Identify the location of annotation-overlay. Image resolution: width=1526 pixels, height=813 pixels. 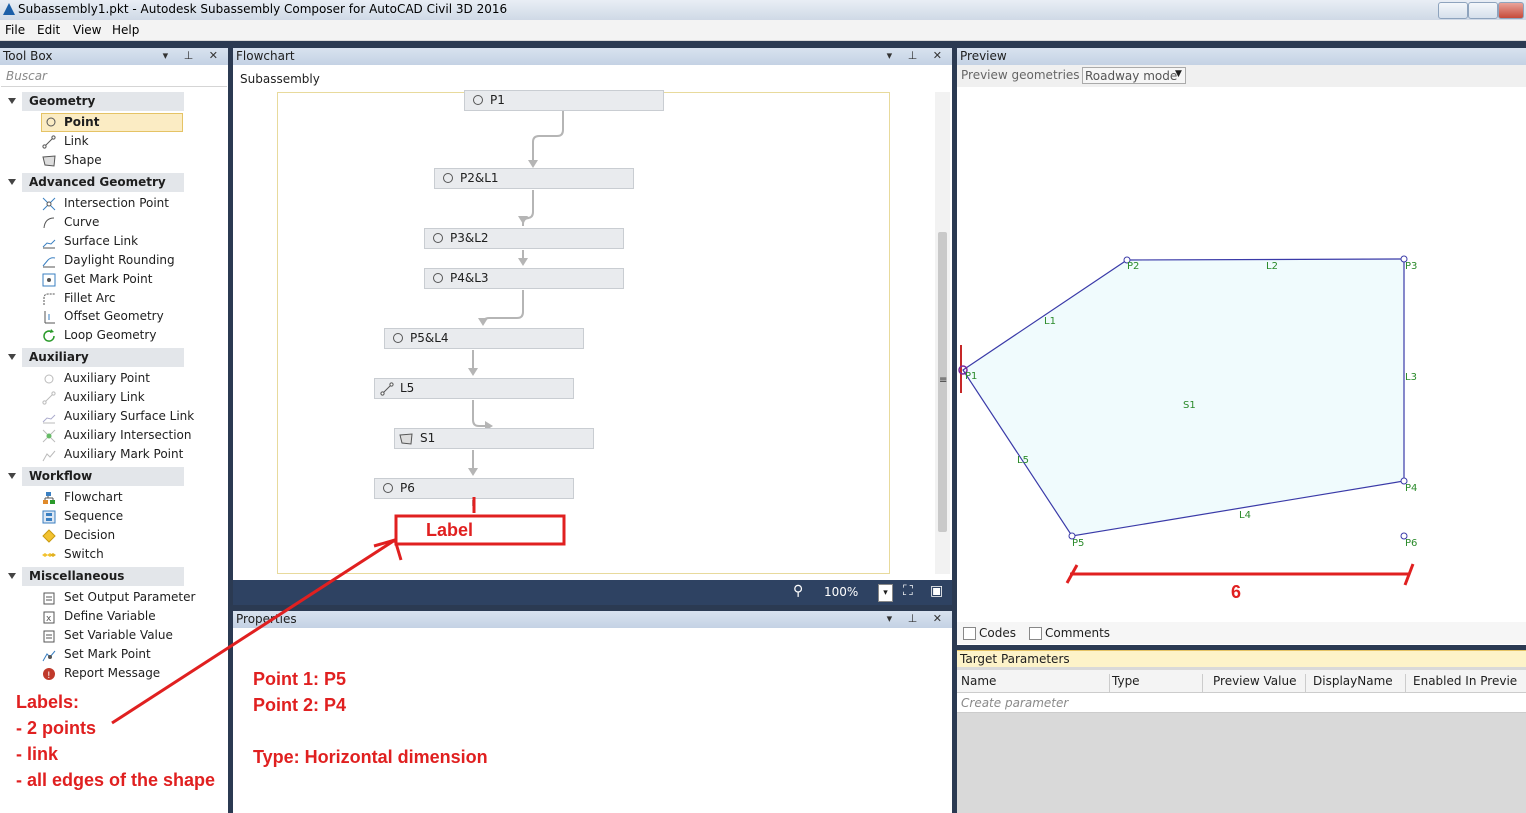
(338, 611).